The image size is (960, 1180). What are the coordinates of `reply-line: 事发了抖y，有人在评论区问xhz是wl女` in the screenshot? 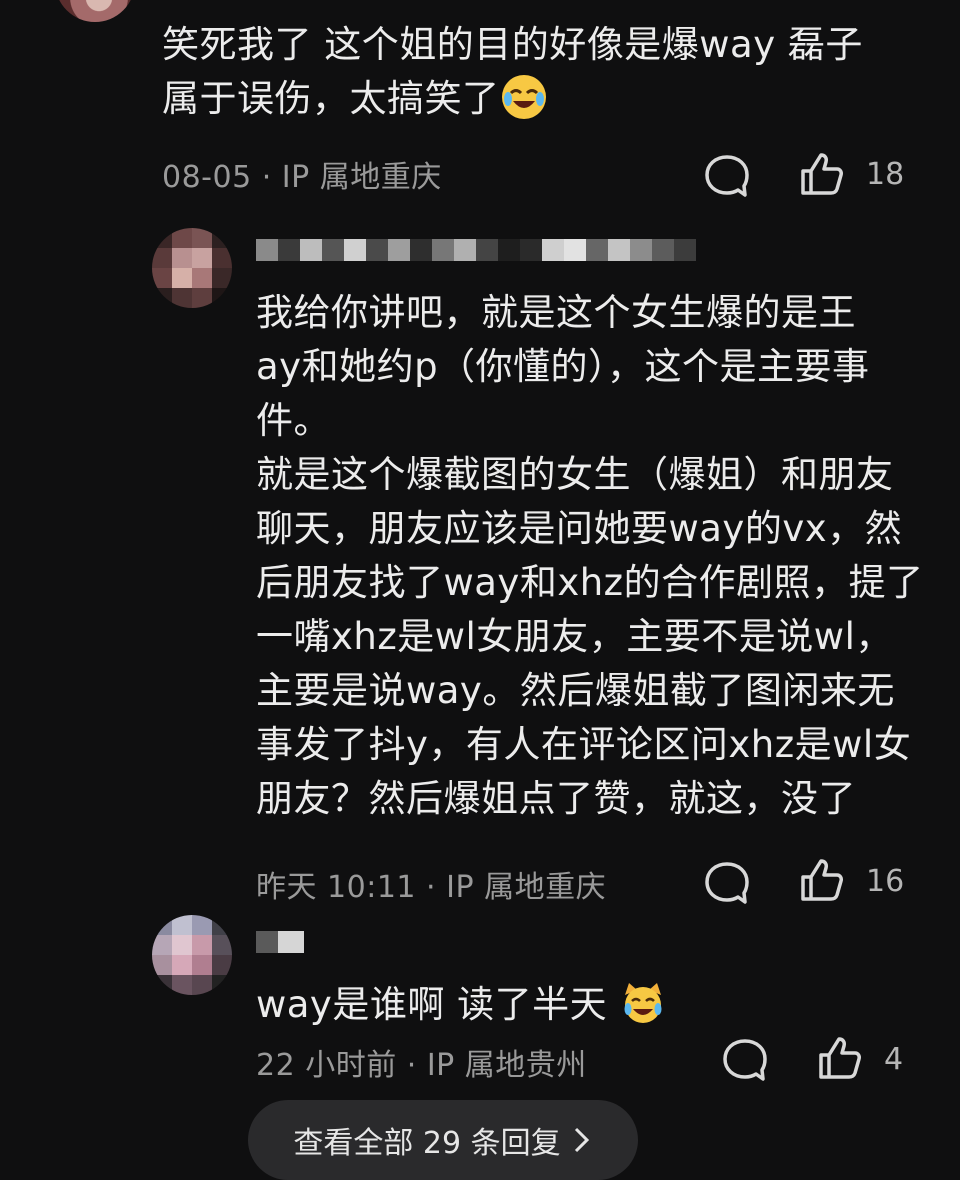 It's located at (584, 744).